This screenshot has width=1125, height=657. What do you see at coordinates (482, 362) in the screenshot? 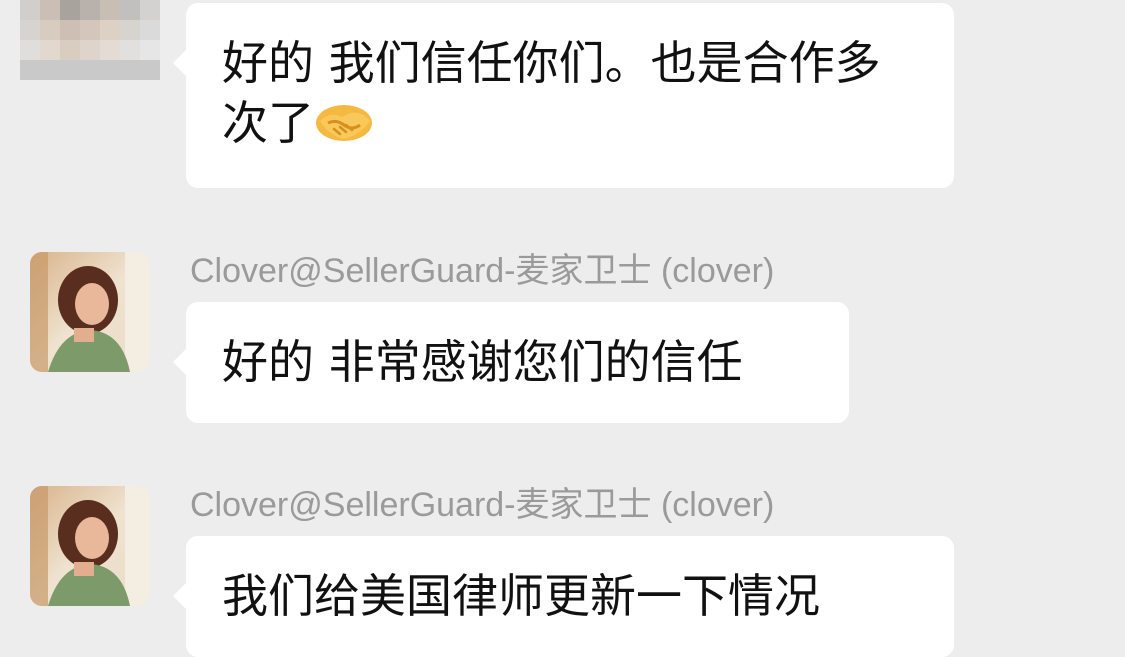
I see `message-text: 好的 非常感谢您们的信任` at bounding box center [482, 362].